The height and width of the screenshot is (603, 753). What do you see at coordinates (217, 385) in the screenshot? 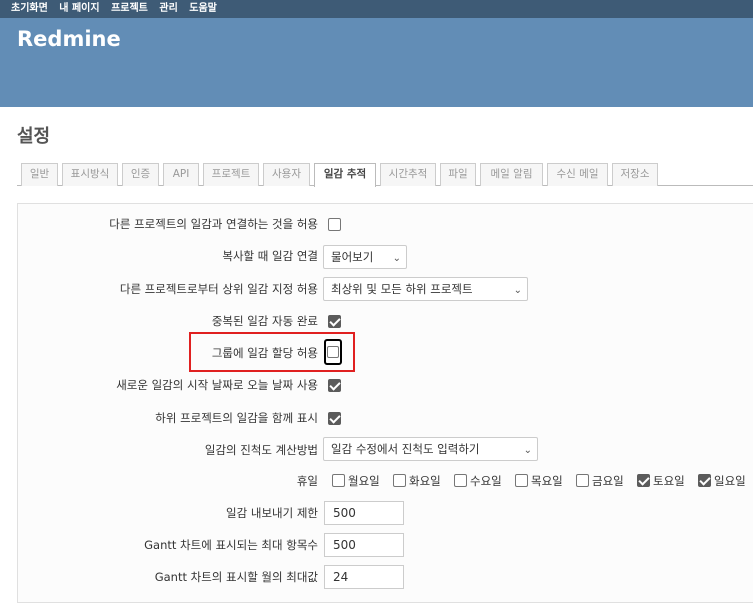
I see `default-issue-start-date-label: 새로운 일감의 시작 날짜로 오늘 날짜 사용` at bounding box center [217, 385].